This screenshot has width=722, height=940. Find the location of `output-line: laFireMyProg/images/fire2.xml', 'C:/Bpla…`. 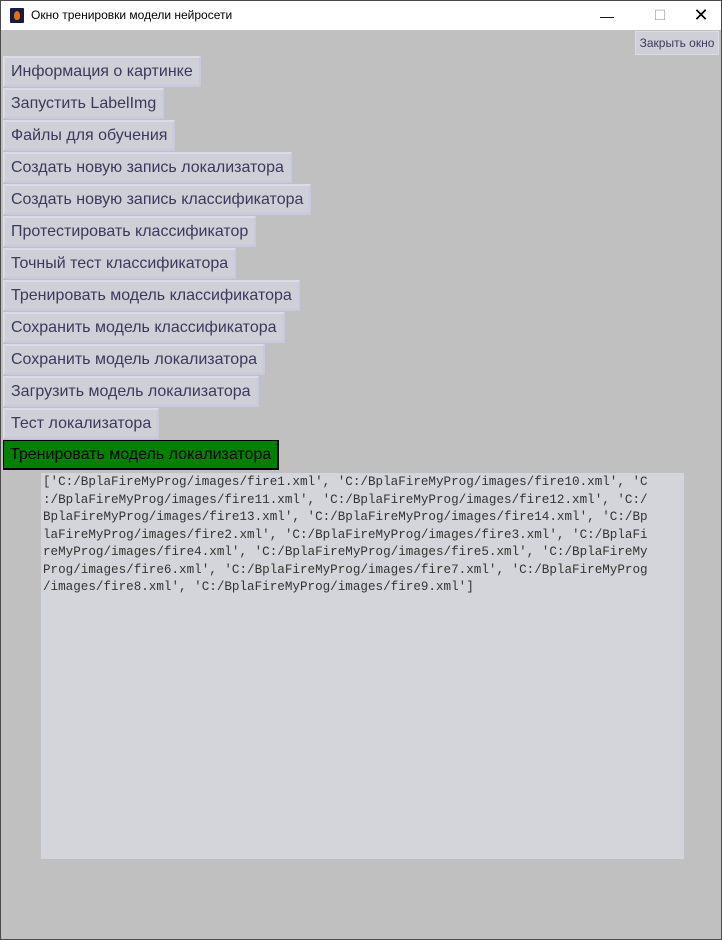

output-line: laFireMyProg/images/fire2.xml', 'C:/Bpla… is located at coordinates (345, 534).